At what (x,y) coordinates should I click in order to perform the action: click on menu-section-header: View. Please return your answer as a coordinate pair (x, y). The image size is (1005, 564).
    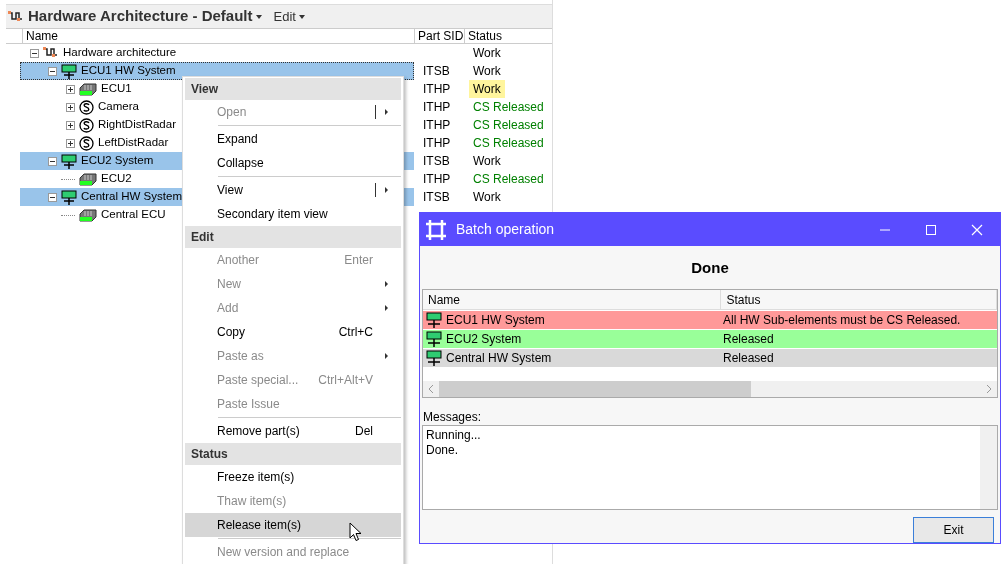
    Looking at the image, I should click on (293, 89).